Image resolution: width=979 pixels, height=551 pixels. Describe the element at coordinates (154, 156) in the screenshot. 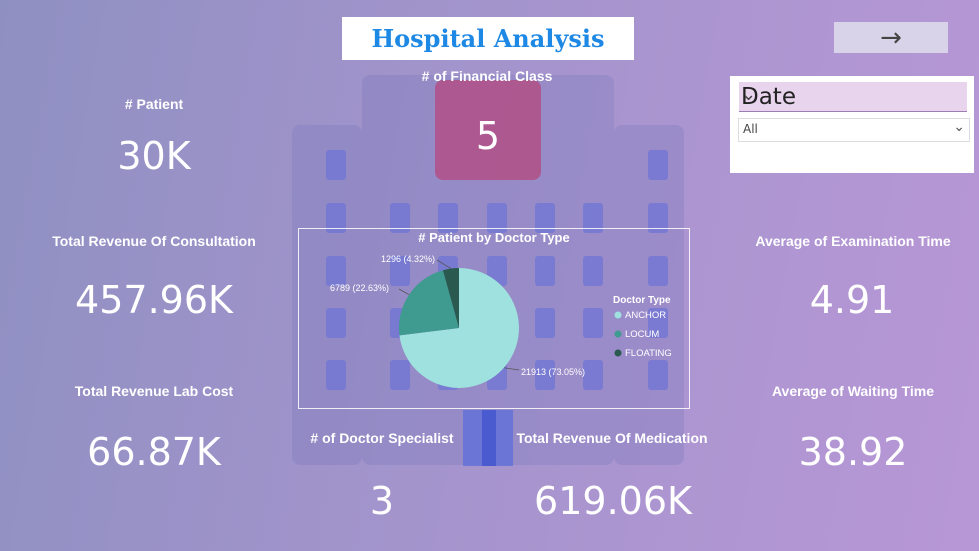

I see `kpi-patient-value: 30K` at that location.